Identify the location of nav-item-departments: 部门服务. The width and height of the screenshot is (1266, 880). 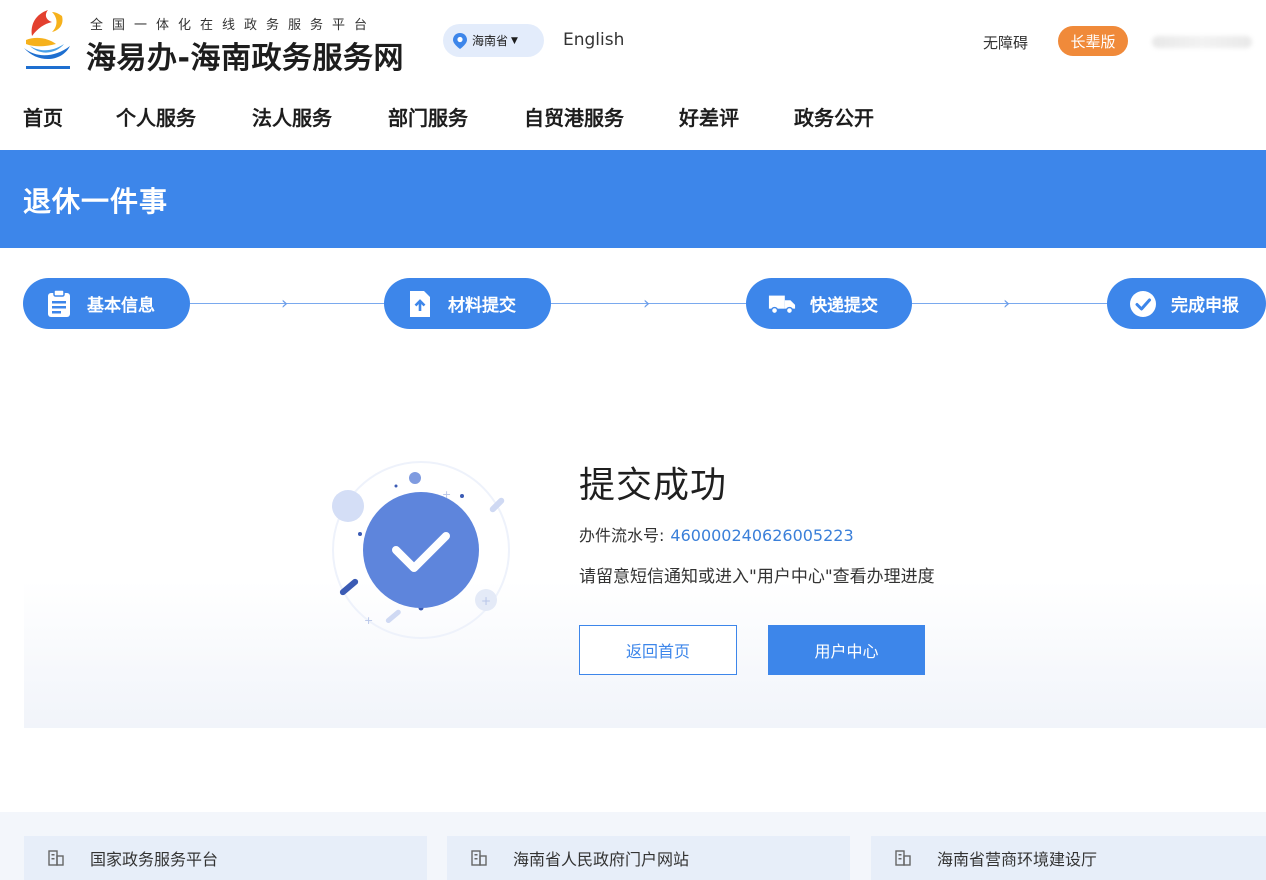
(428, 116).